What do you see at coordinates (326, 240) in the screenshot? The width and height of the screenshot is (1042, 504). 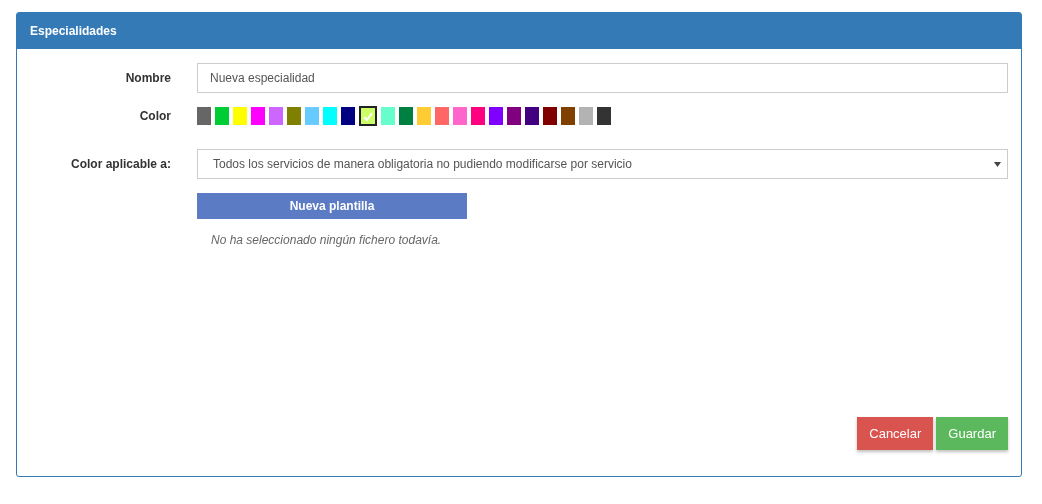 I see `file-status-text: No ha seleccionado ningún fichero todavía.` at bounding box center [326, 240].